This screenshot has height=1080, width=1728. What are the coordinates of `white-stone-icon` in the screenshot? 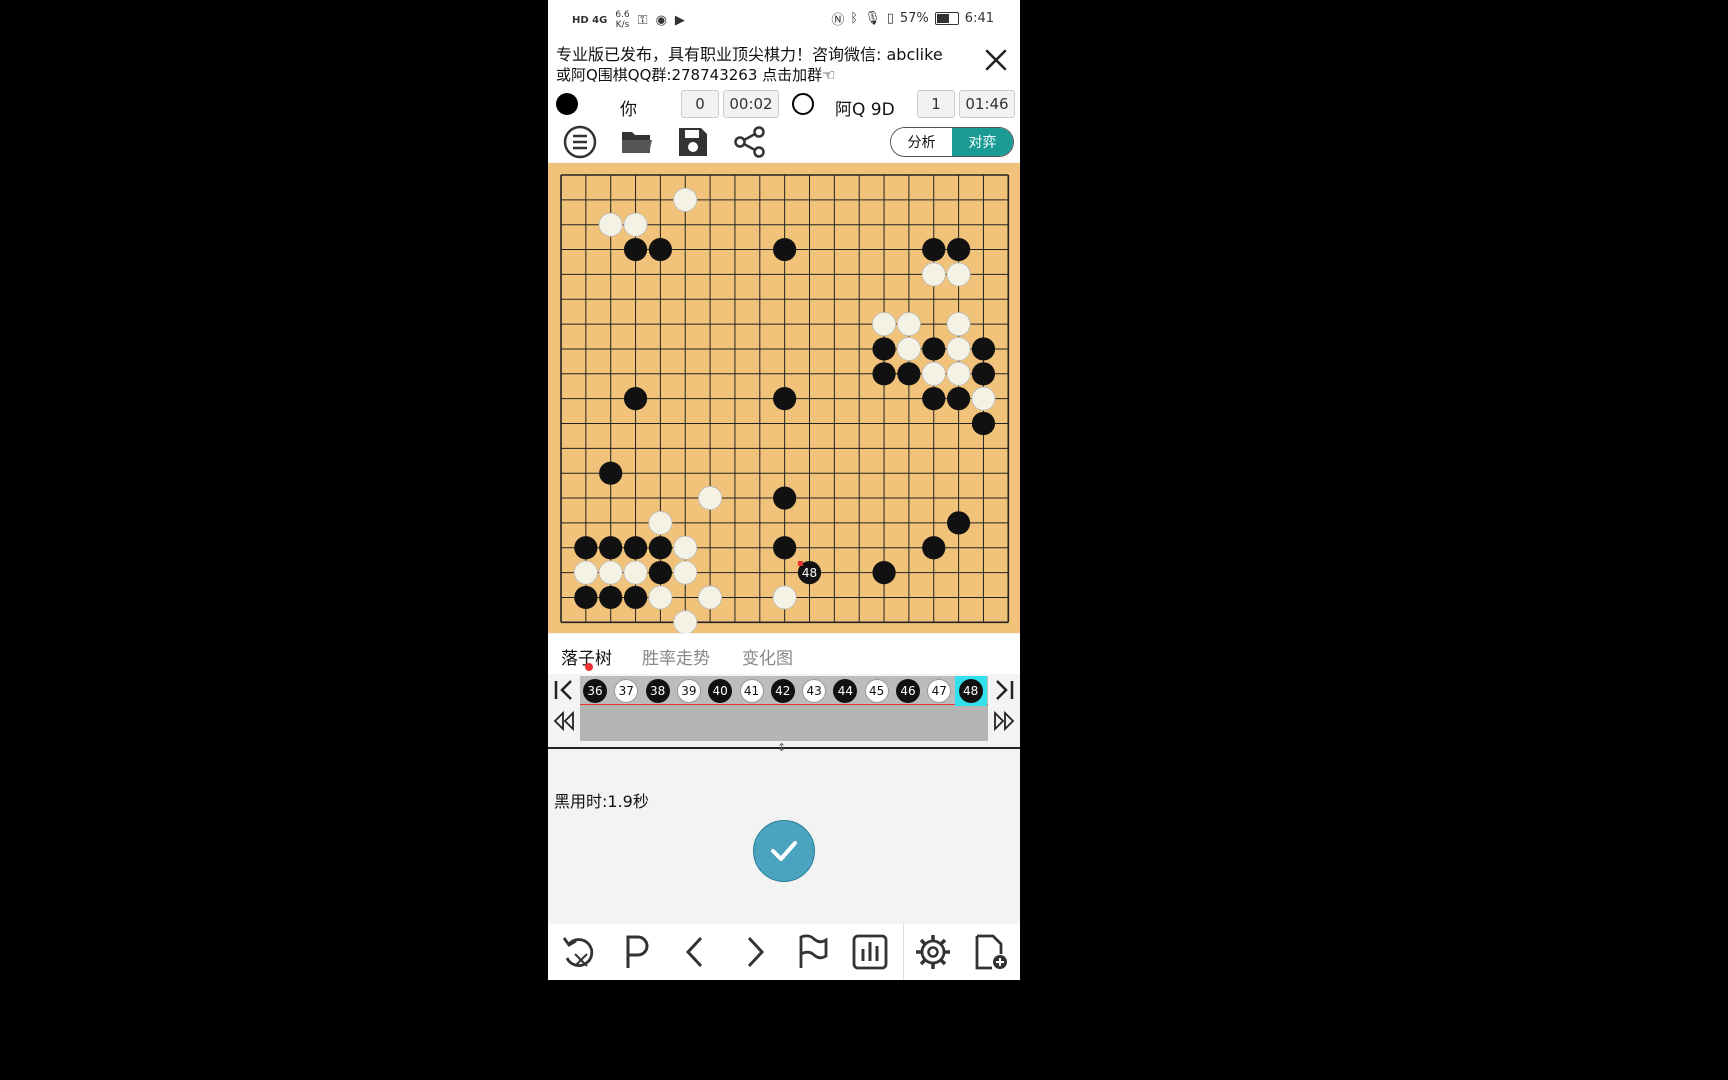 It's located at (803, 104).